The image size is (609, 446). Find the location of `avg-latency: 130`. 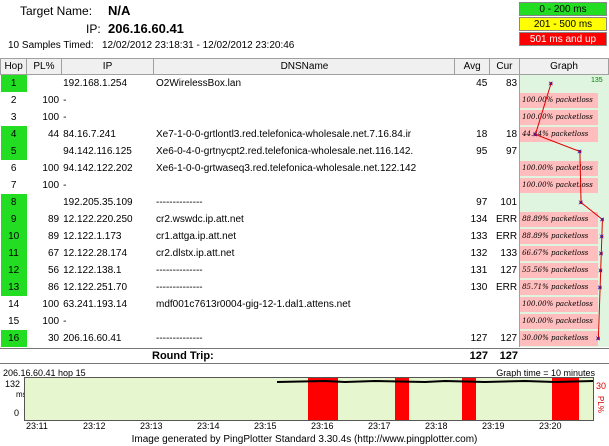

avg-latency: 130 is located at coordinates (479, 287).